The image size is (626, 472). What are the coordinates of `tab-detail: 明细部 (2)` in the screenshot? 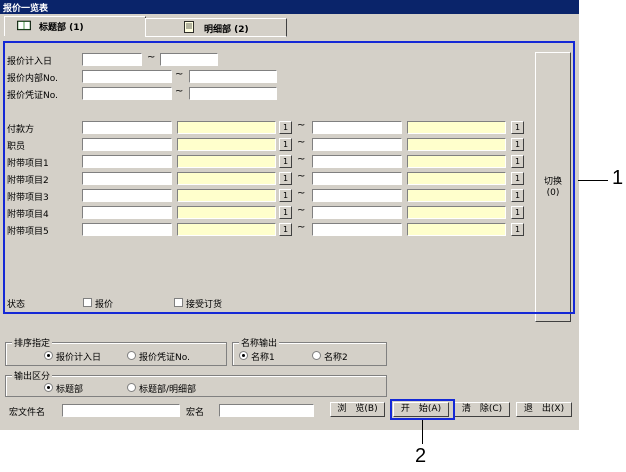 It's located at (216, 27).